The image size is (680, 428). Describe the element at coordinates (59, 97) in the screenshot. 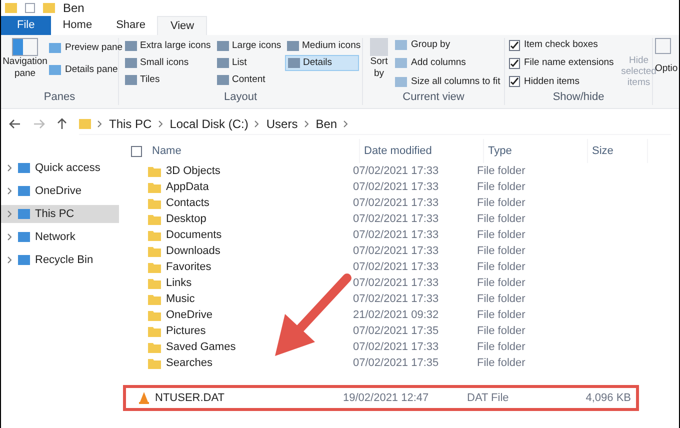

I see `group-label: Panes` at that location.